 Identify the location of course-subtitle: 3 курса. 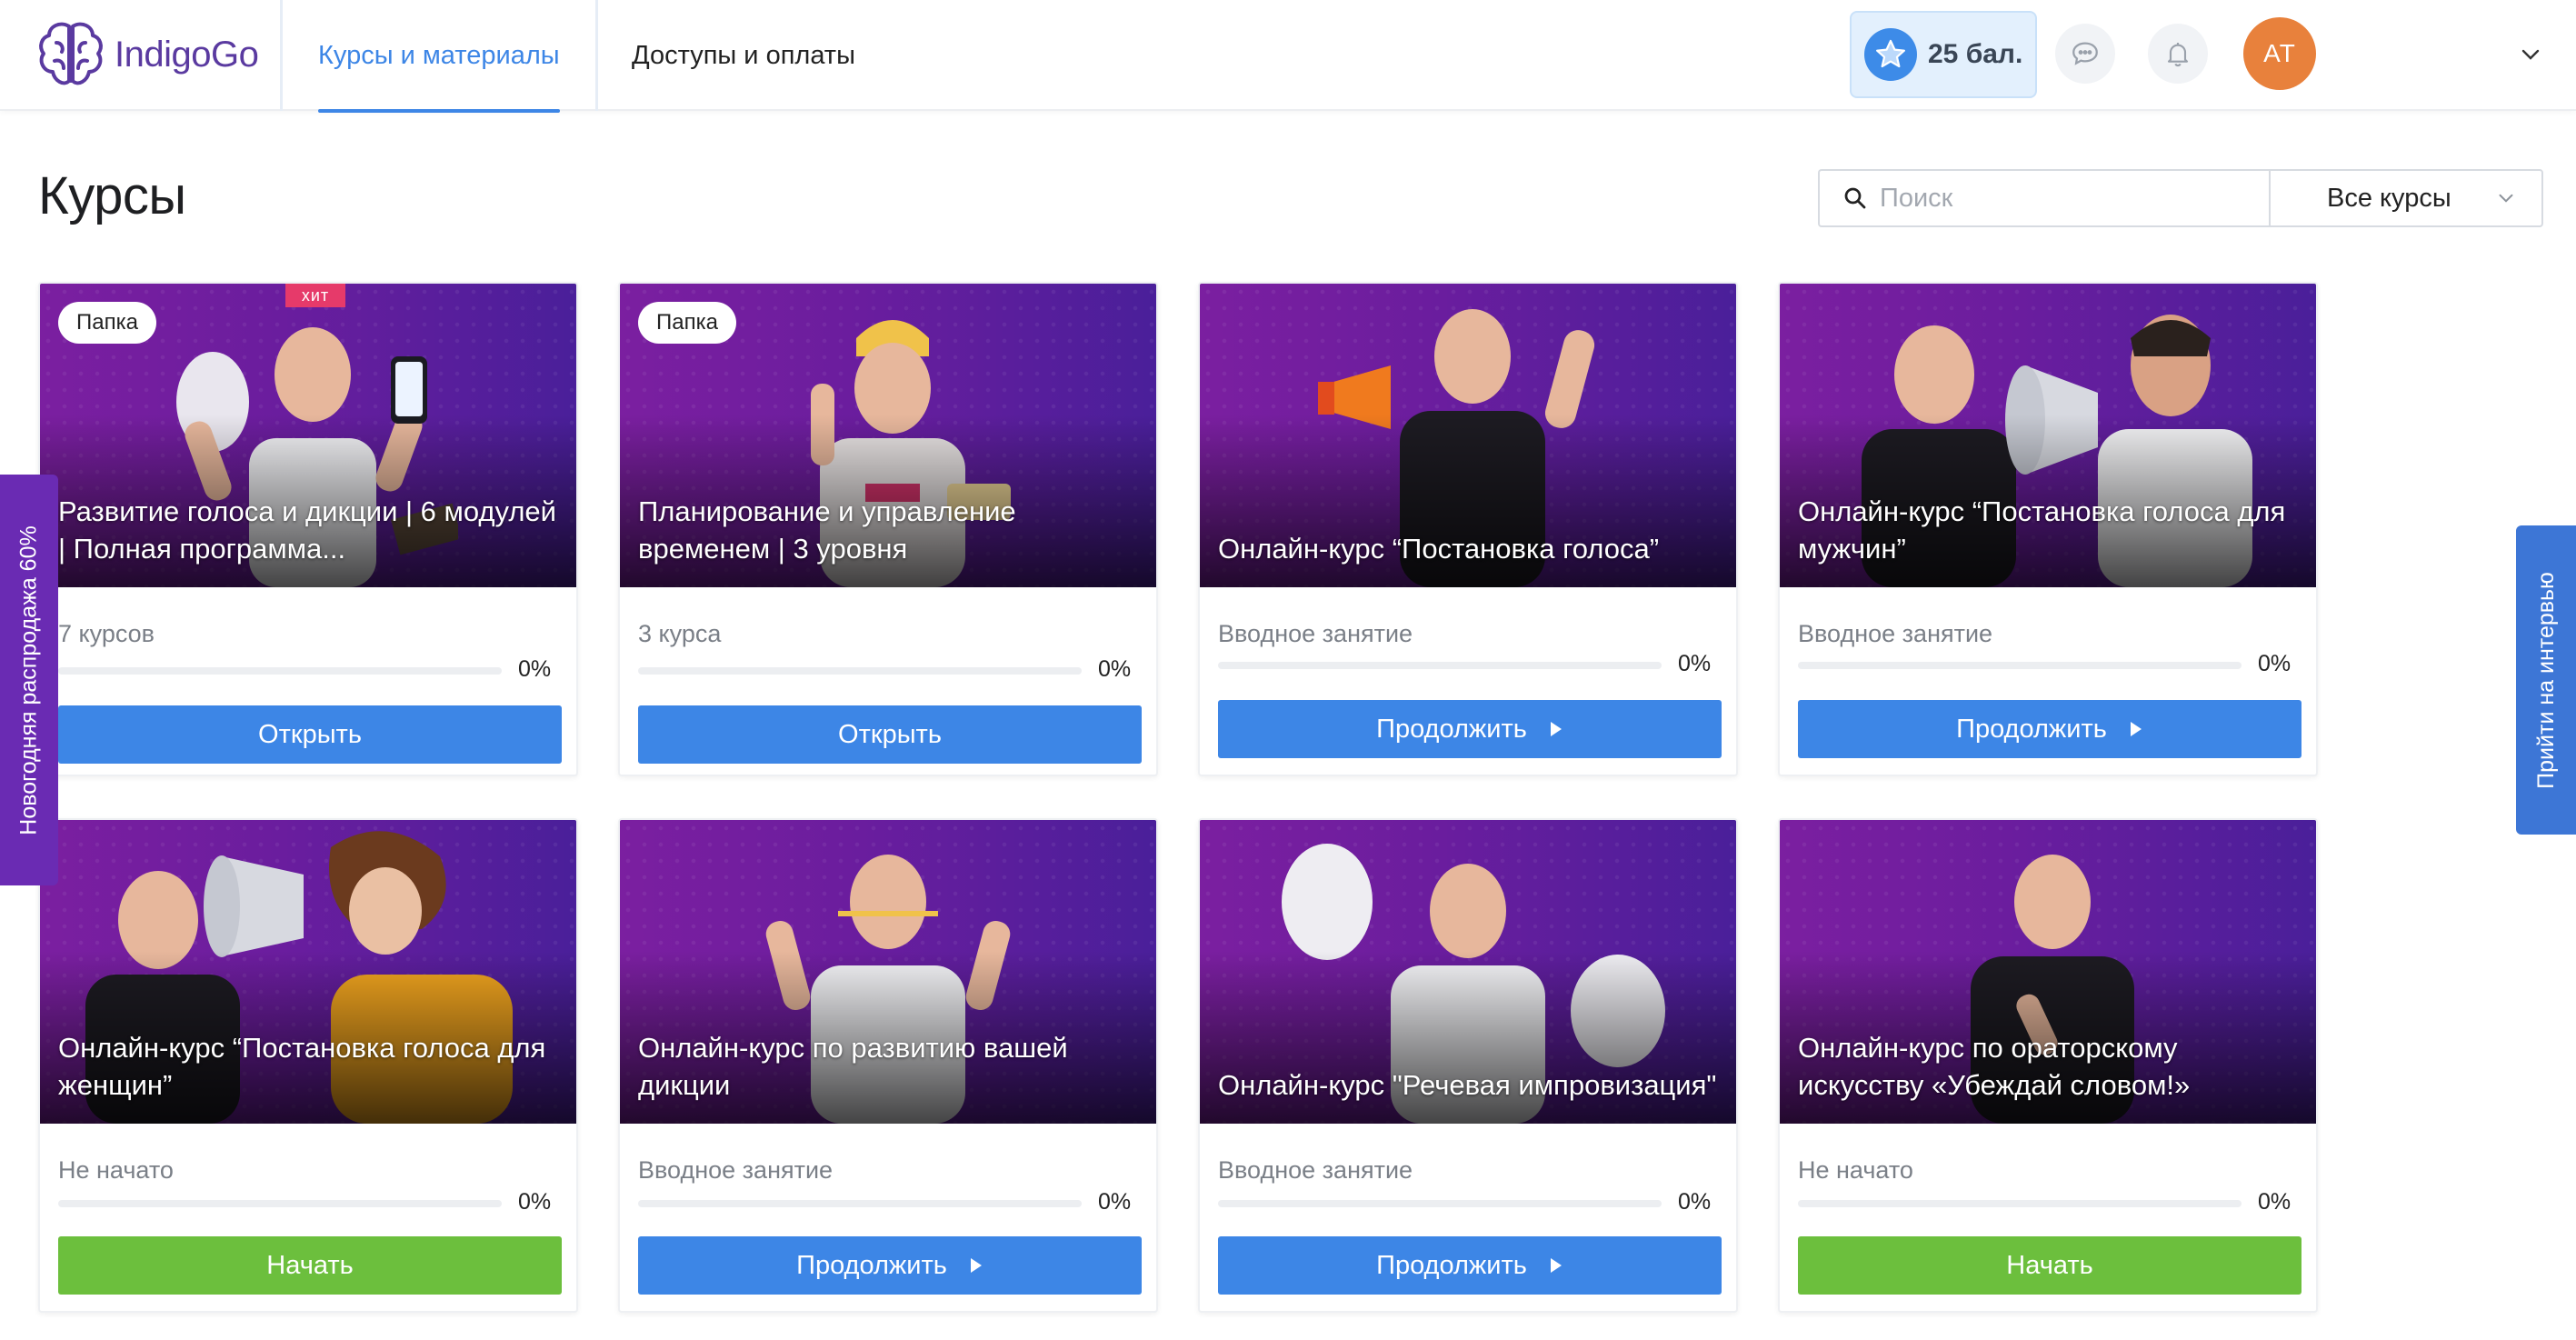
(680, 633).